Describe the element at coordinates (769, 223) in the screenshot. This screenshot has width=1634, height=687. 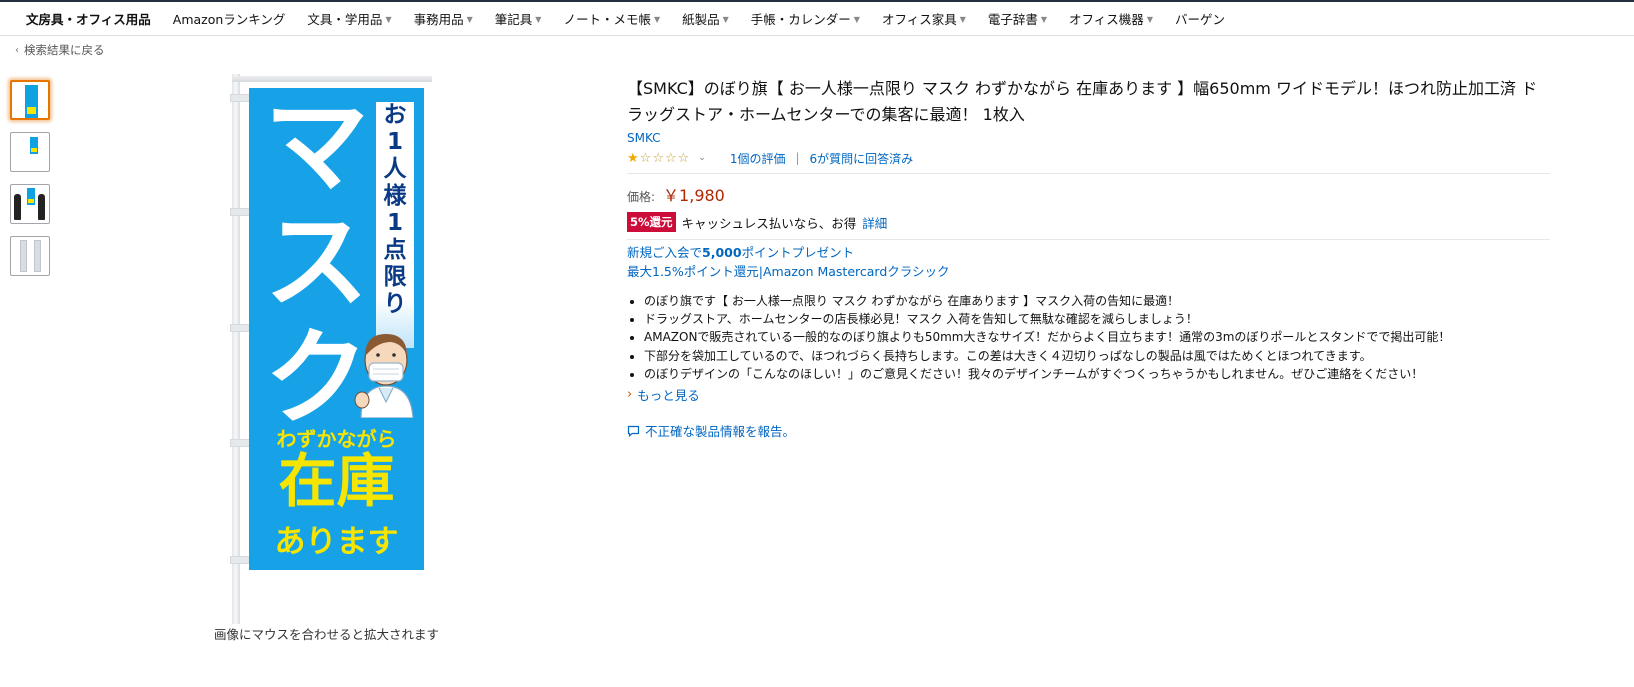
I see `promo-text: キャッシュレス払いなら、お得` at that location.